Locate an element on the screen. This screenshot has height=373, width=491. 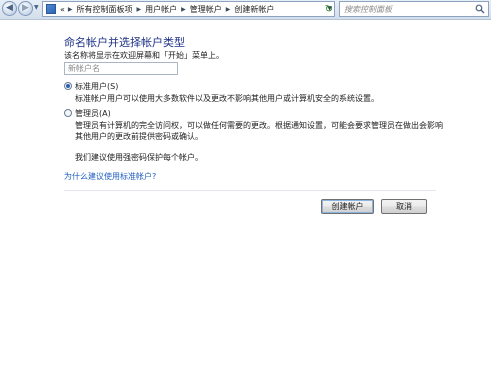
search-box is located at coordinates (414, 9).